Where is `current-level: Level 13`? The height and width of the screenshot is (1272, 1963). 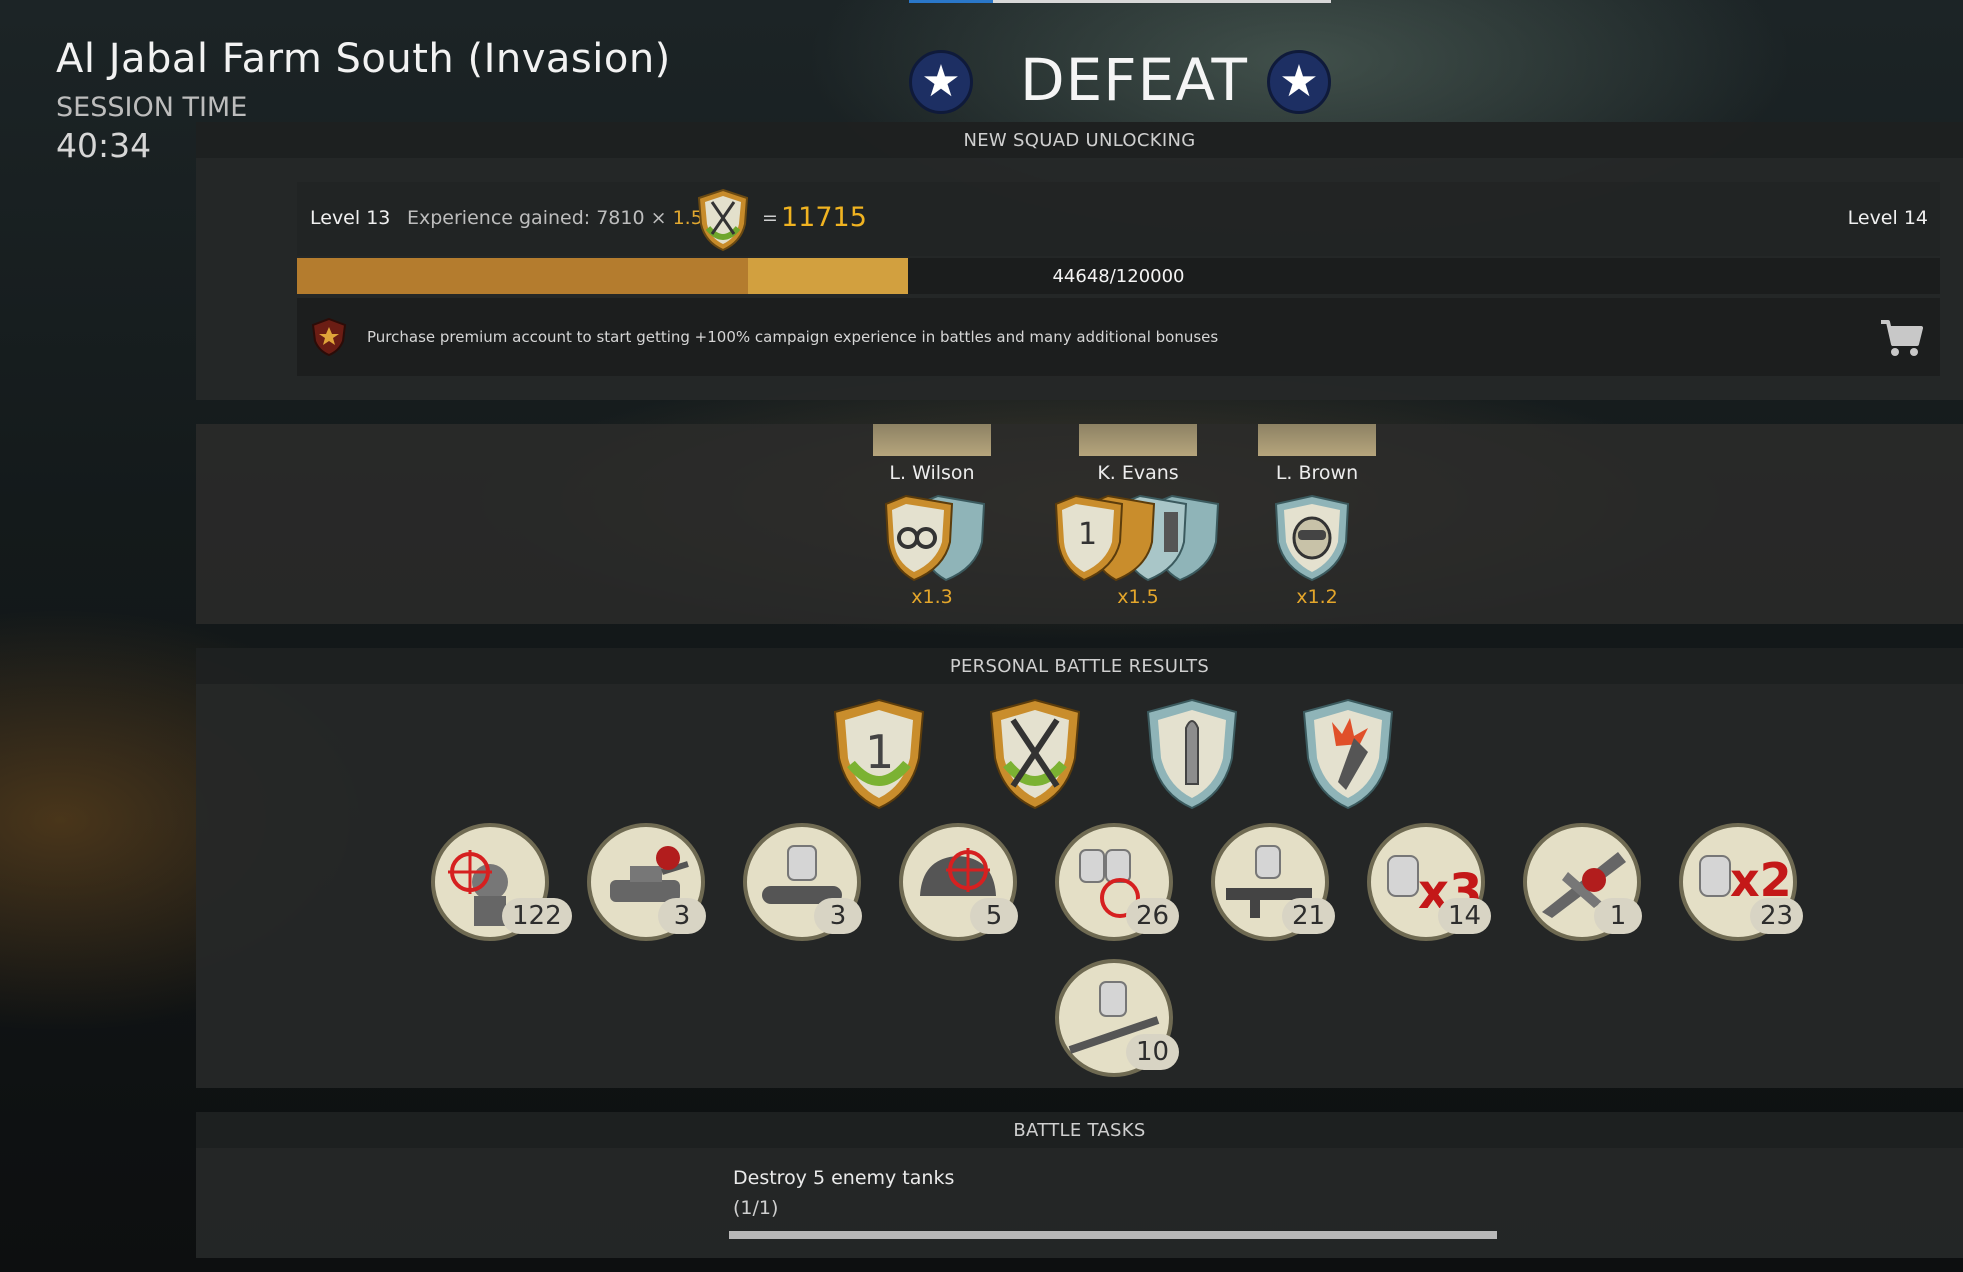
current-level: Level 13 is located at coordinates (350, 218).